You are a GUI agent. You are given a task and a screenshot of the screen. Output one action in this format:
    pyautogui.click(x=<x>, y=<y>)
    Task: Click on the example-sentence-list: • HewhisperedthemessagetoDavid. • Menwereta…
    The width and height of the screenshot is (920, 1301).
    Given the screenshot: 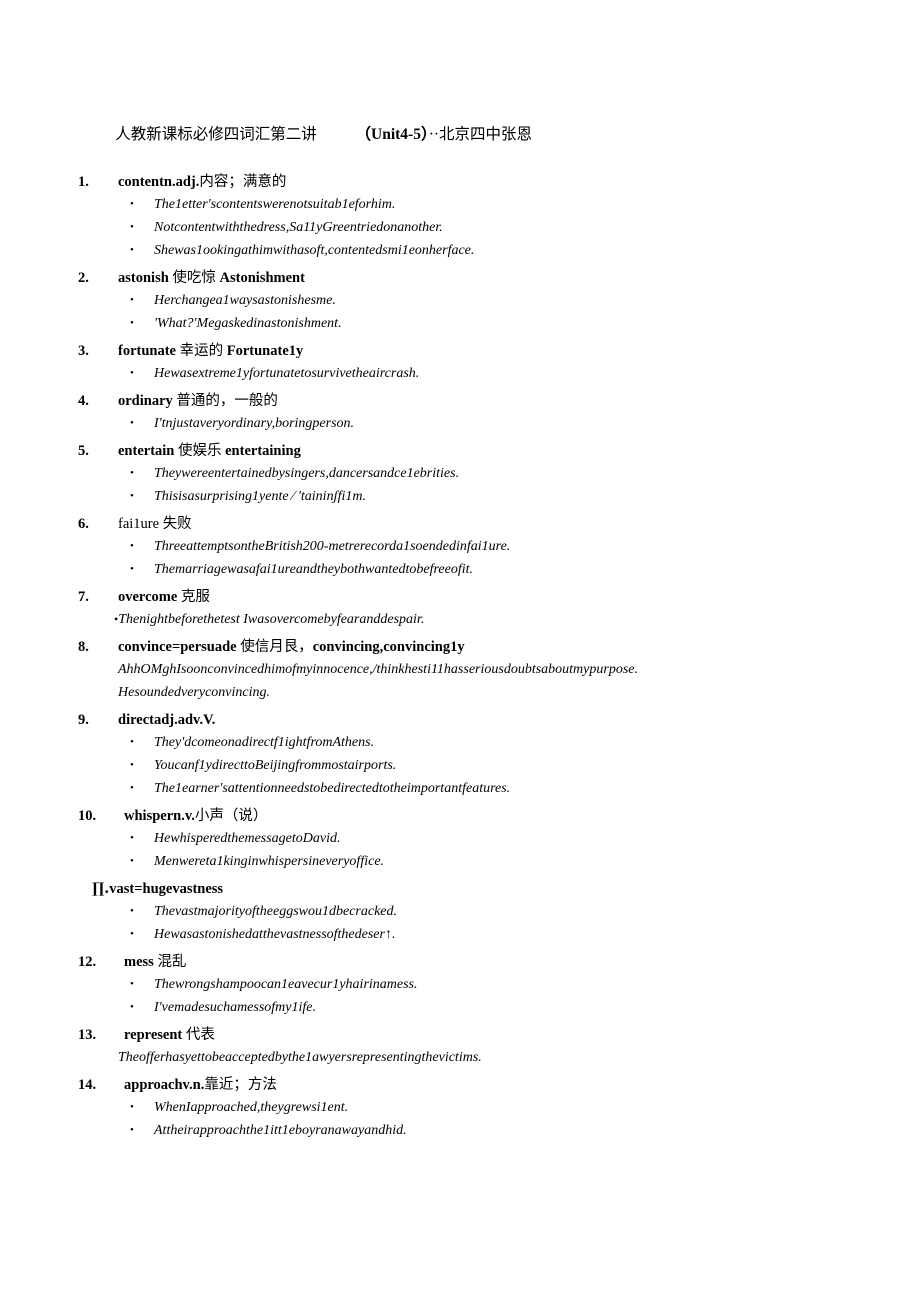 What is the action you would take?
    pyautogui.click(x=462, y=850)
    